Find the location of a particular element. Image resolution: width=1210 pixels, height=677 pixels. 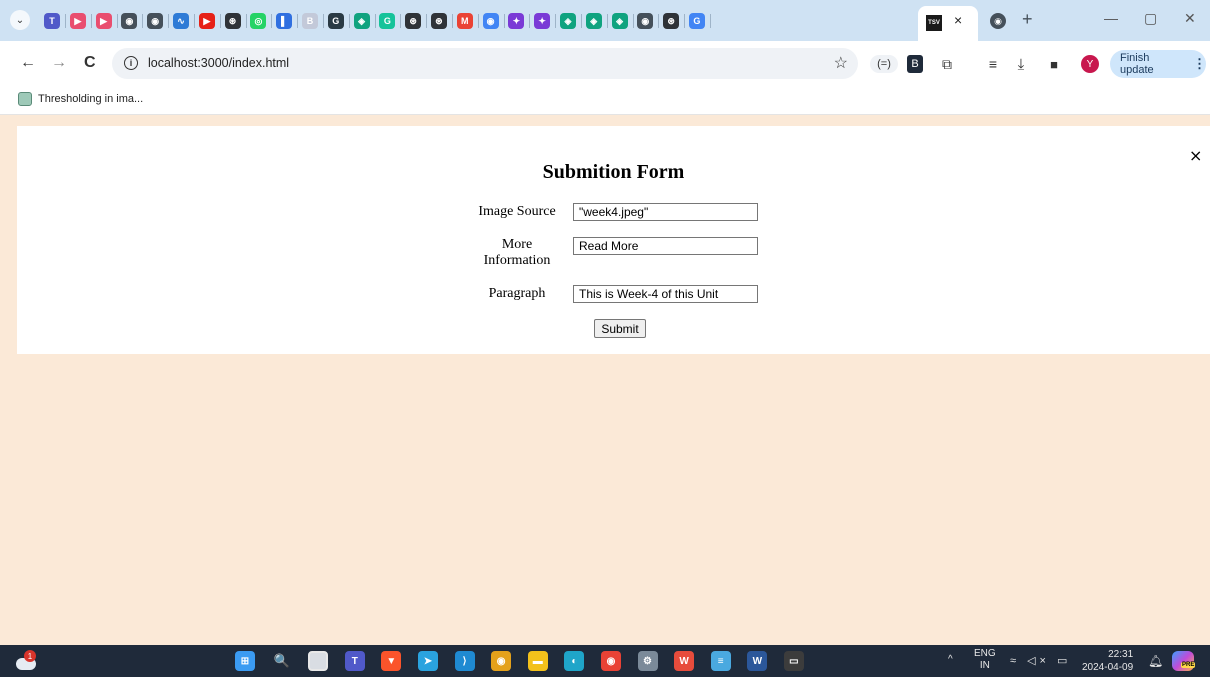

close-tab-icon: × is located at coordinates (958, 20).